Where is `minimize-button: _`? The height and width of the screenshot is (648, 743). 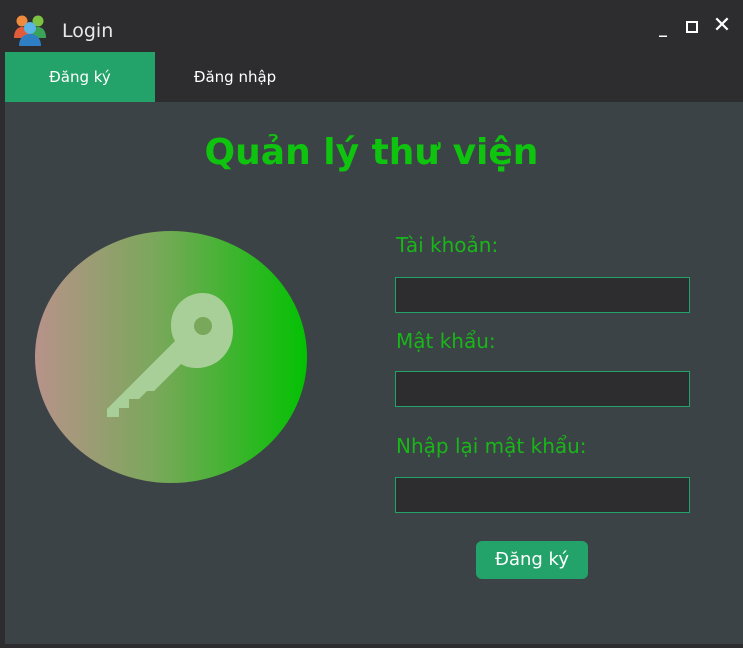 minimize-button: _ is located at coordinates (663, 28).